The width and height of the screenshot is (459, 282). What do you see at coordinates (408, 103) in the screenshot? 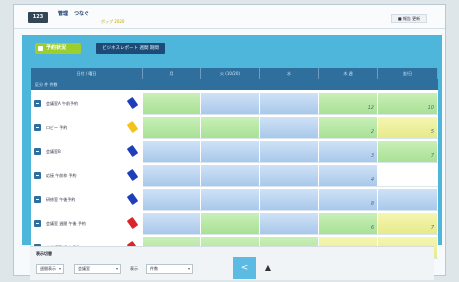
I see `schedule-cell: 10` at bounding box center [408, 103].